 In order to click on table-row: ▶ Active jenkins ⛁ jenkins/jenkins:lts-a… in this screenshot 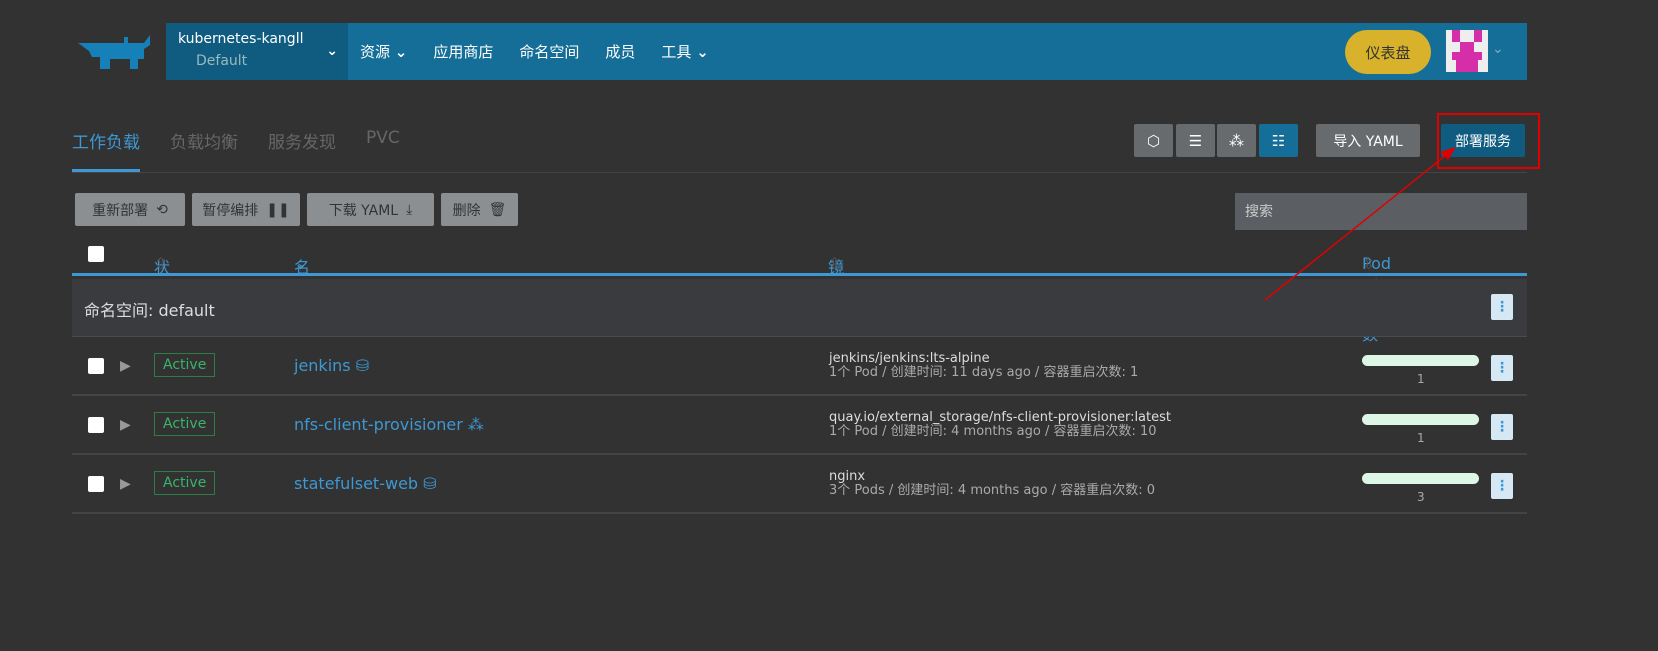, I will do `click(799, 366)`.